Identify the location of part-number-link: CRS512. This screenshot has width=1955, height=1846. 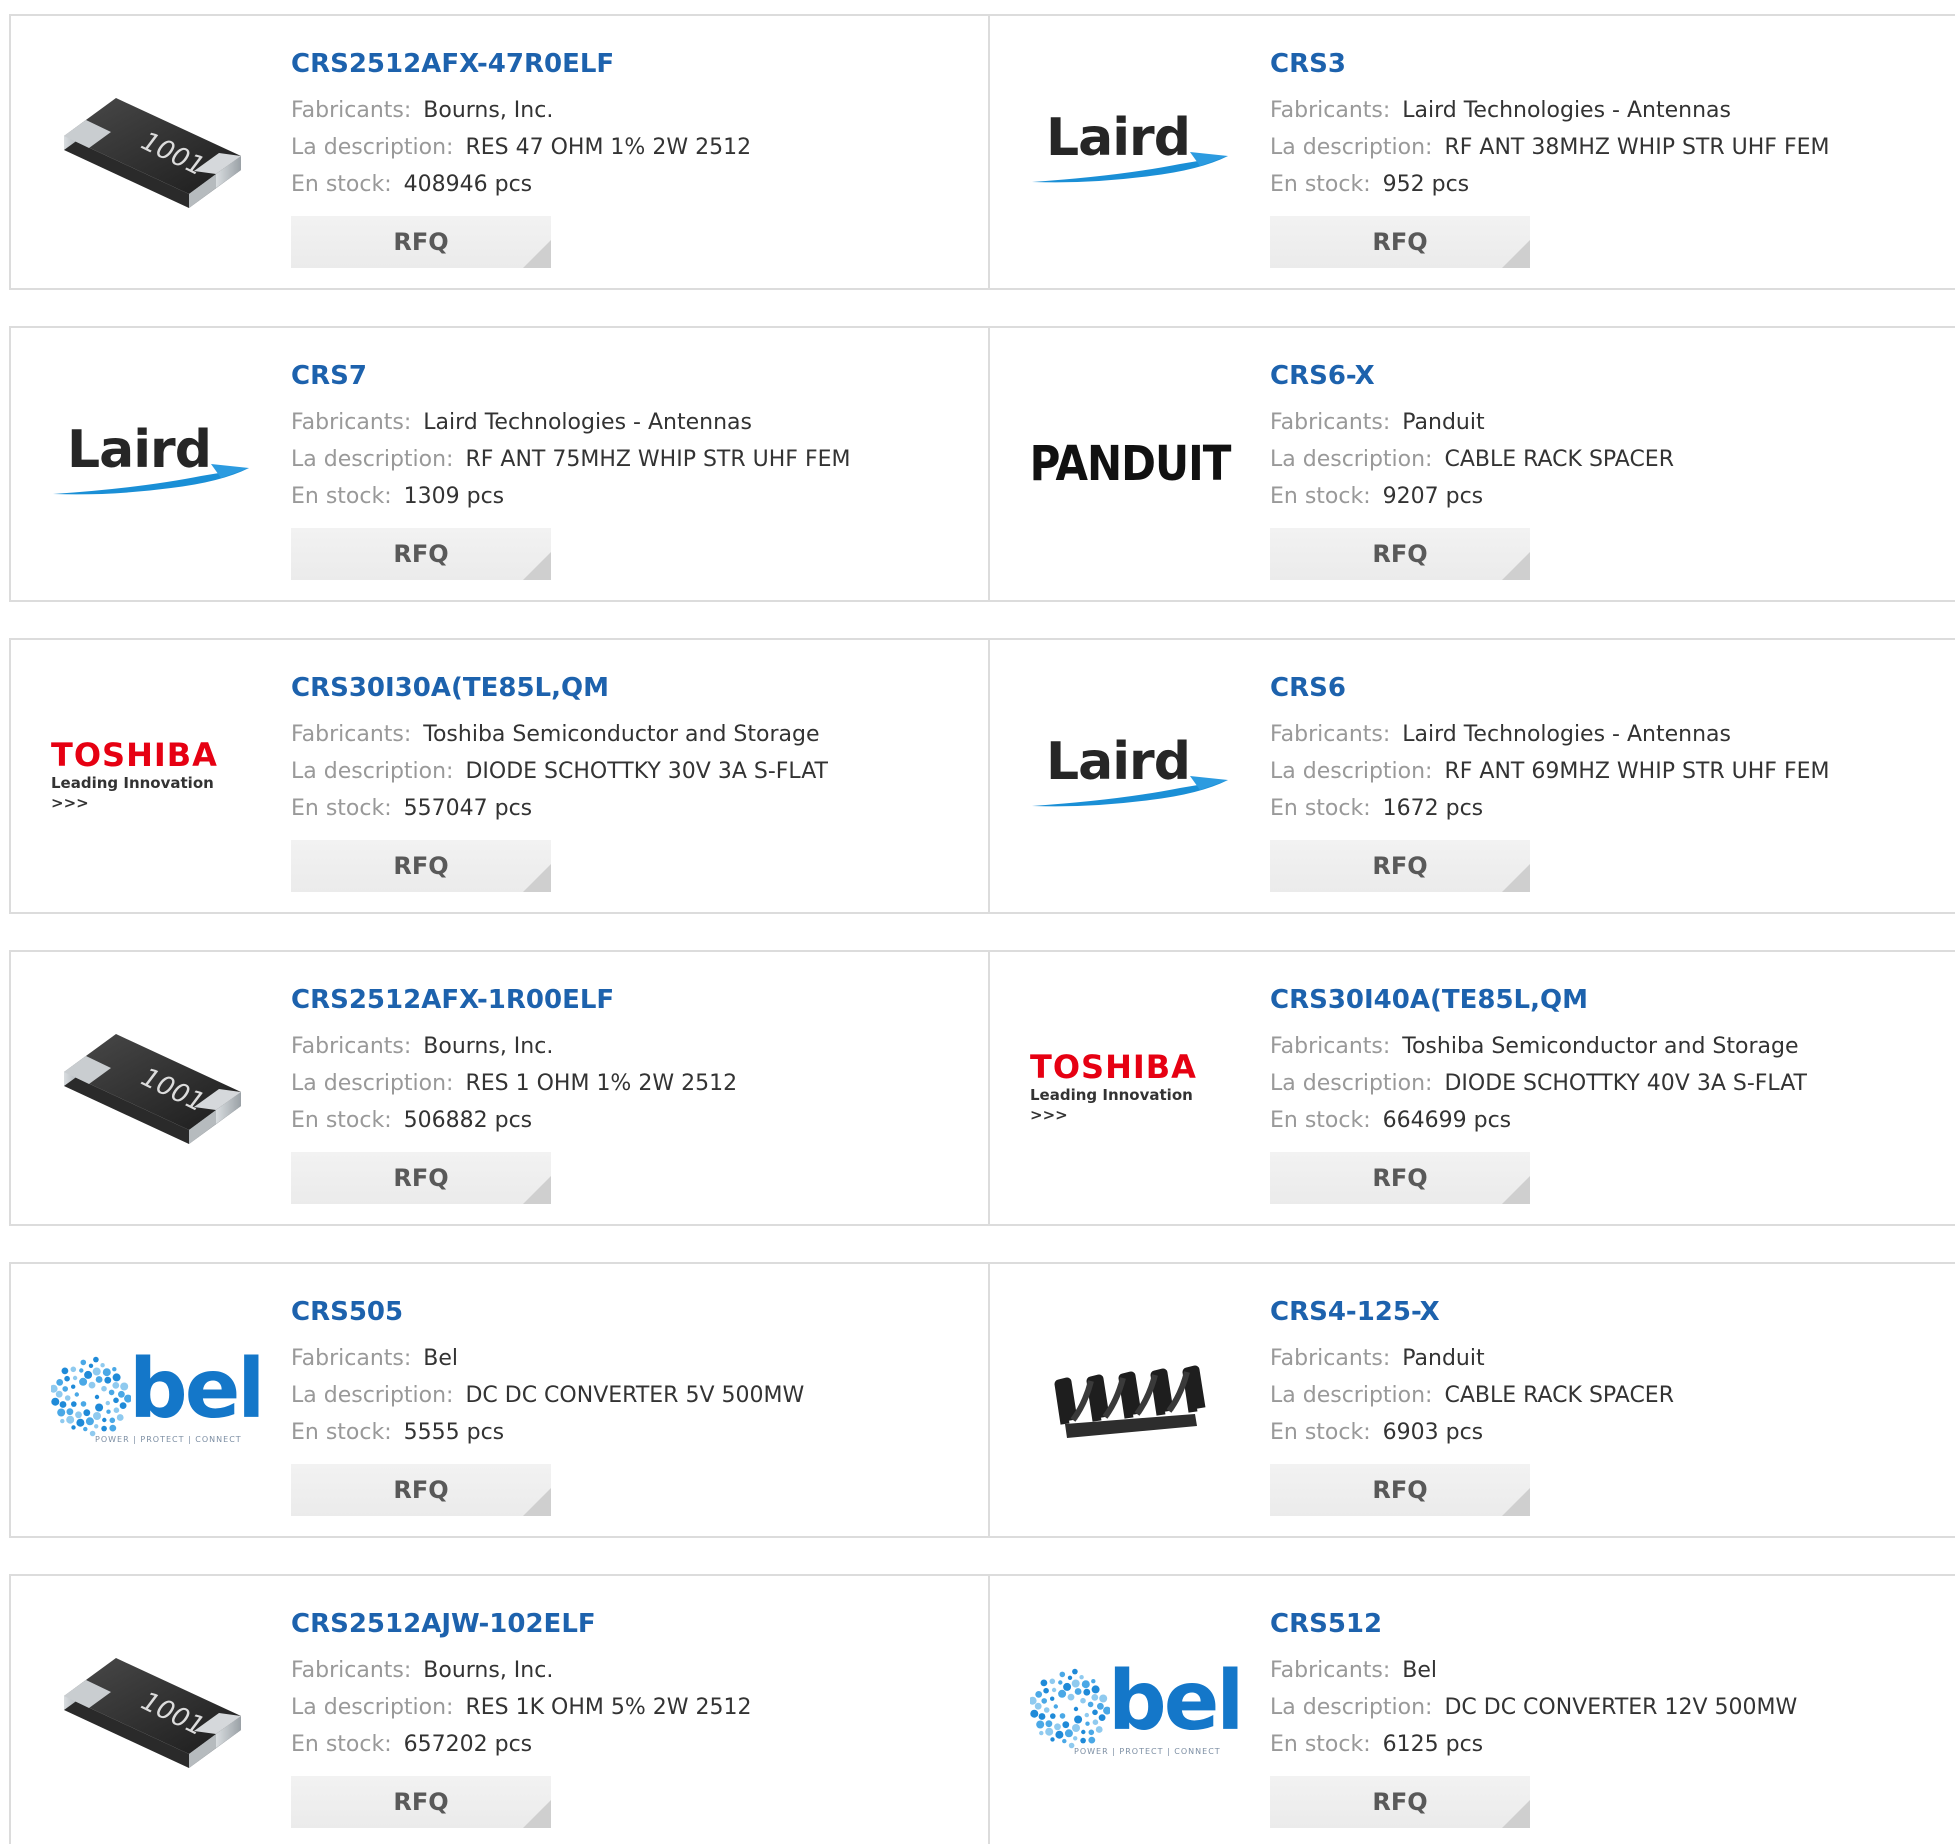
(1533, 1624).